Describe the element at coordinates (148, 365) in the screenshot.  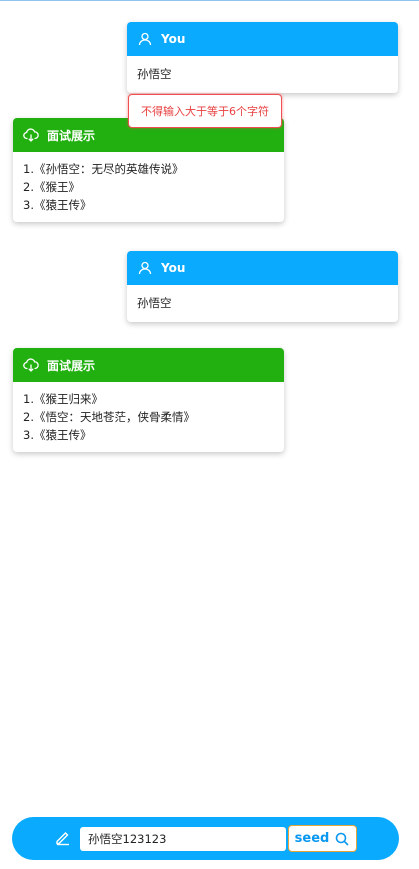
I see `message-header: 面试展示` at that location.